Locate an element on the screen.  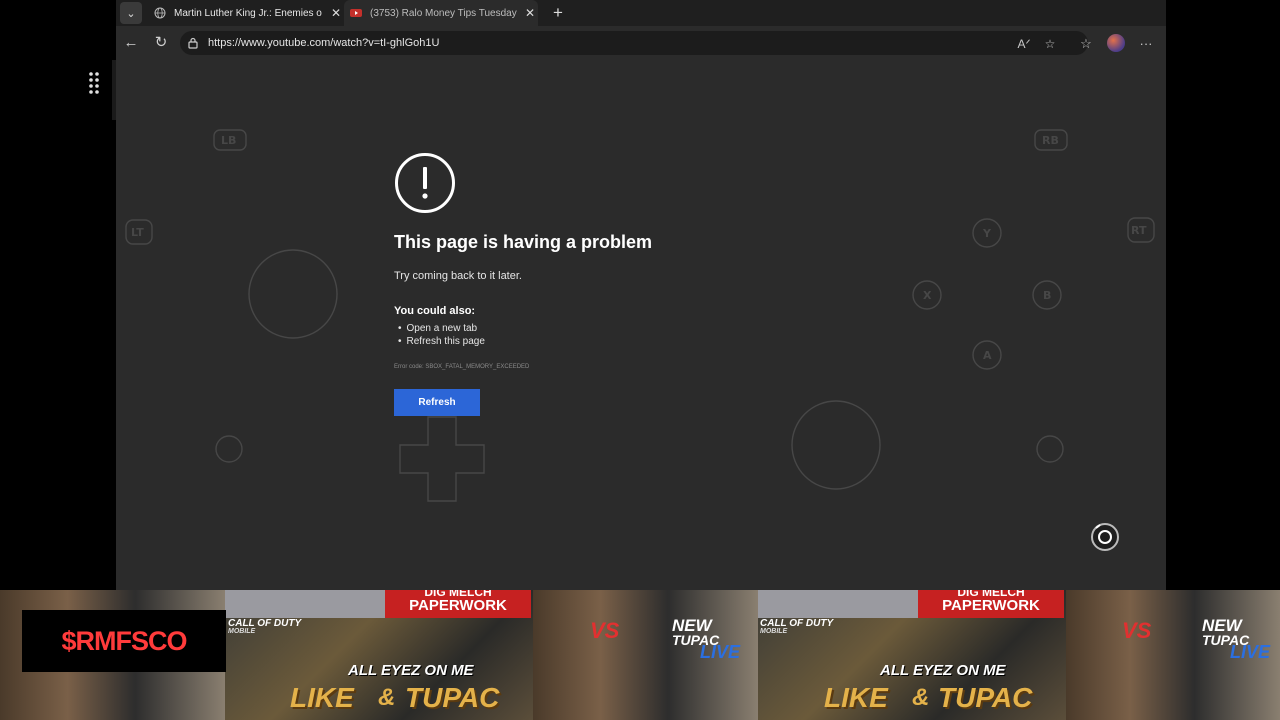
tab-youtube: (3753) Ralo Money Tips Tuesday ✕ is located at coordinates (441, 13).